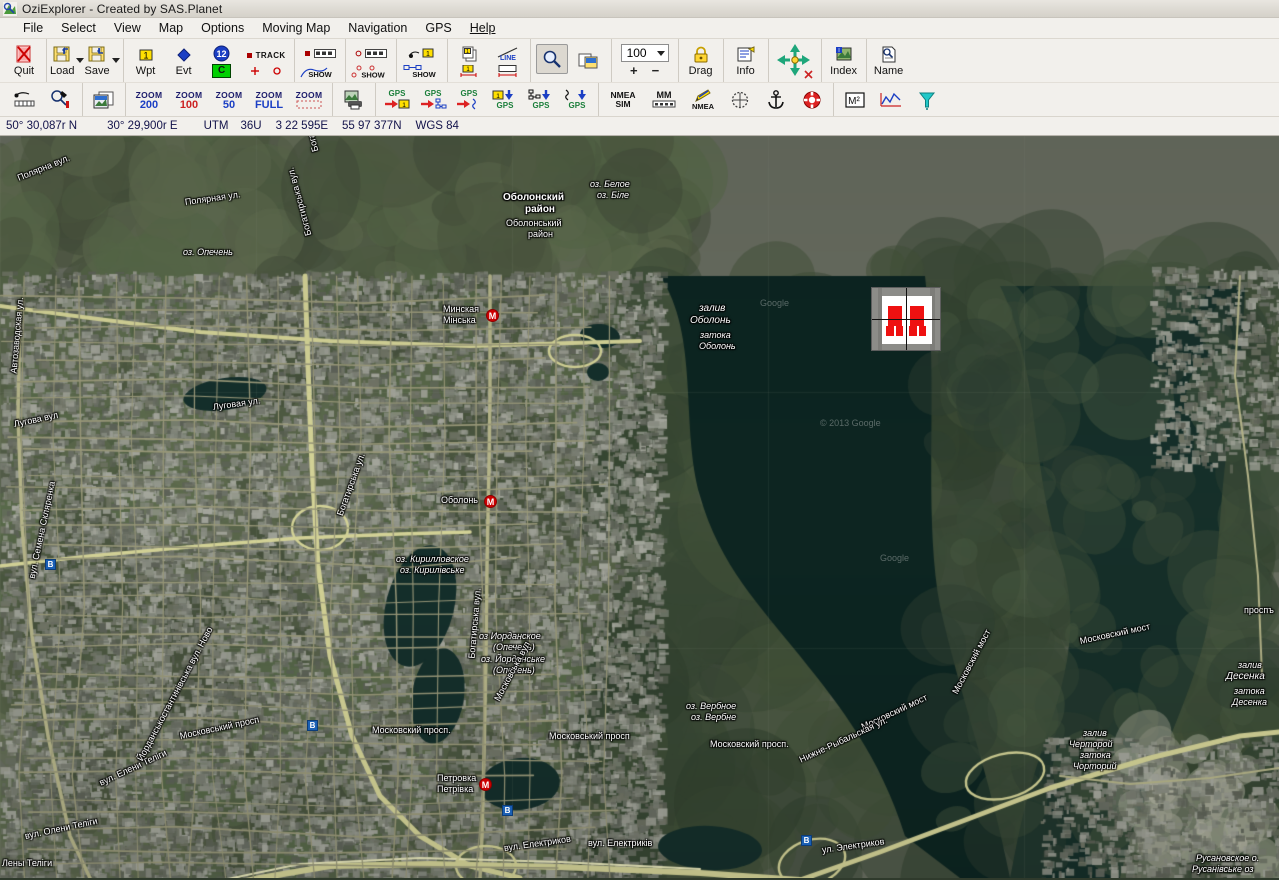 This screenshot has height=880, width=1279. What do you see at coordinates (541, 95) in the screenshot?
I see `upload-route-gps-icon` at bounding box center [541, 95].